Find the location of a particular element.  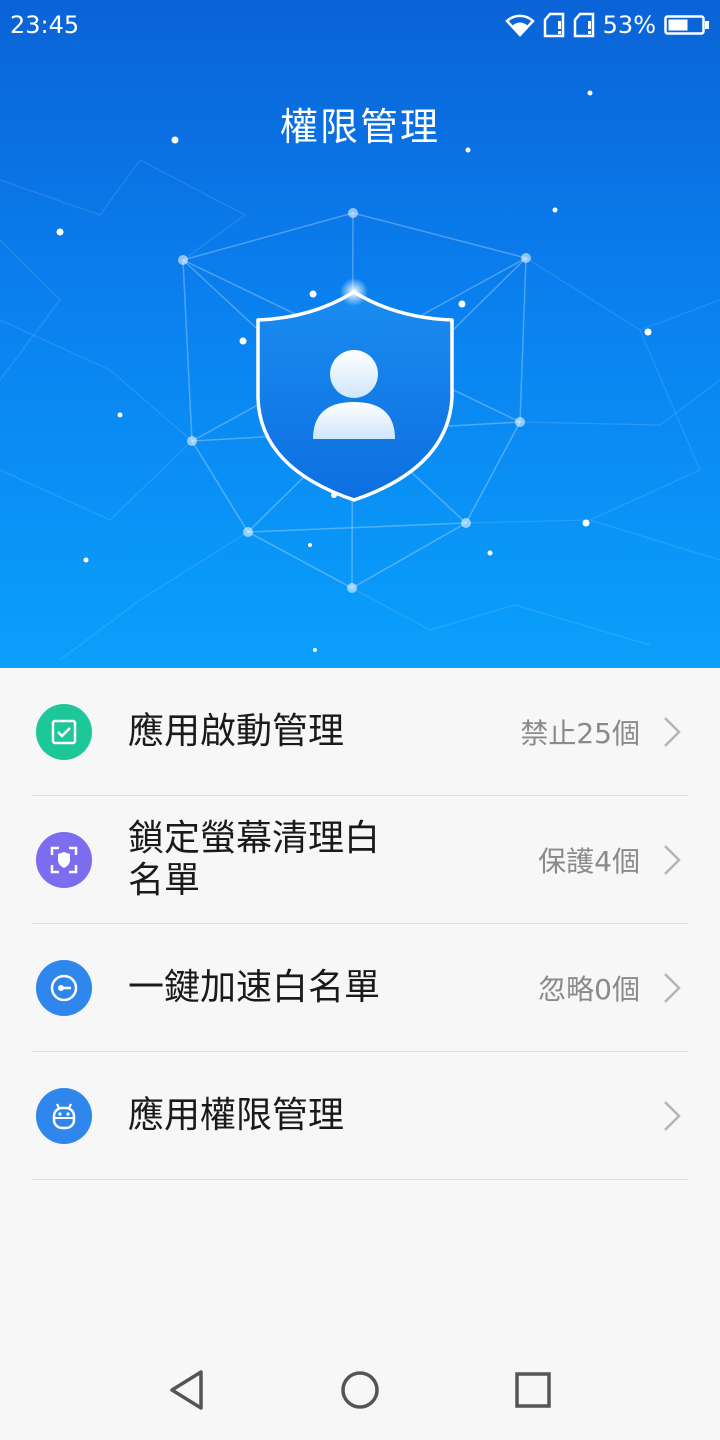

back-button is located at coordinates (187, 1390).